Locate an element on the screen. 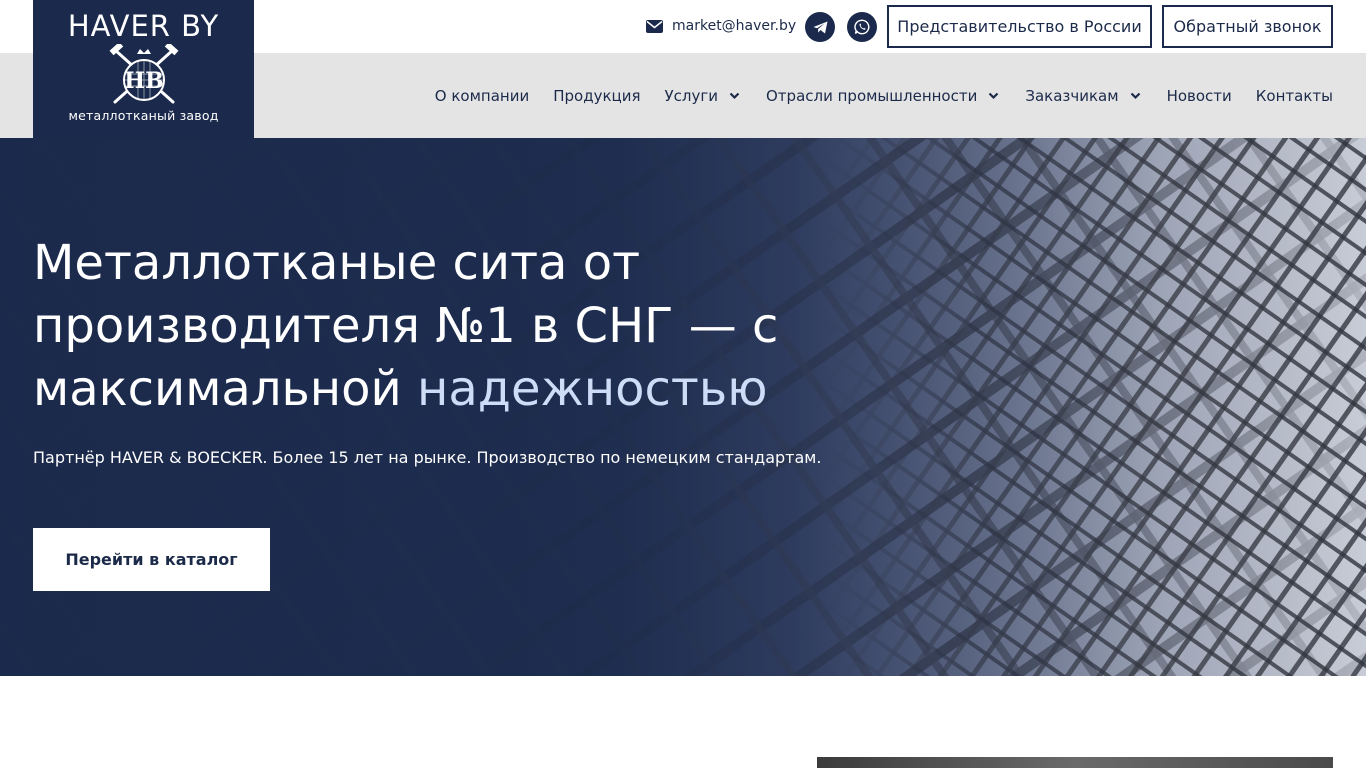  menu-label: Заказчикам is located at coordinates (1072, 95).